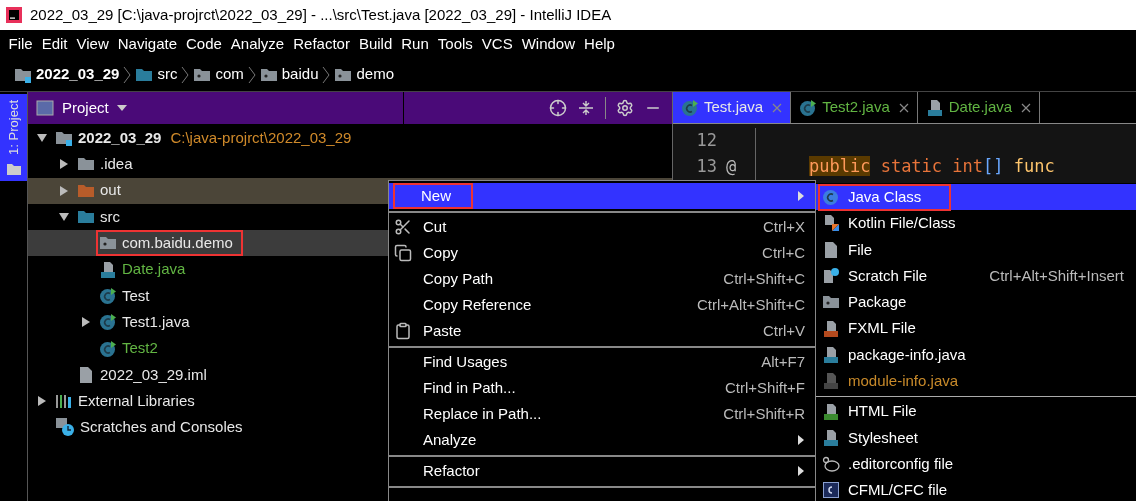 The width and height of the screenshot is (1136, 501). I want to click on menu-bar-item: Help, so click(599, 44).